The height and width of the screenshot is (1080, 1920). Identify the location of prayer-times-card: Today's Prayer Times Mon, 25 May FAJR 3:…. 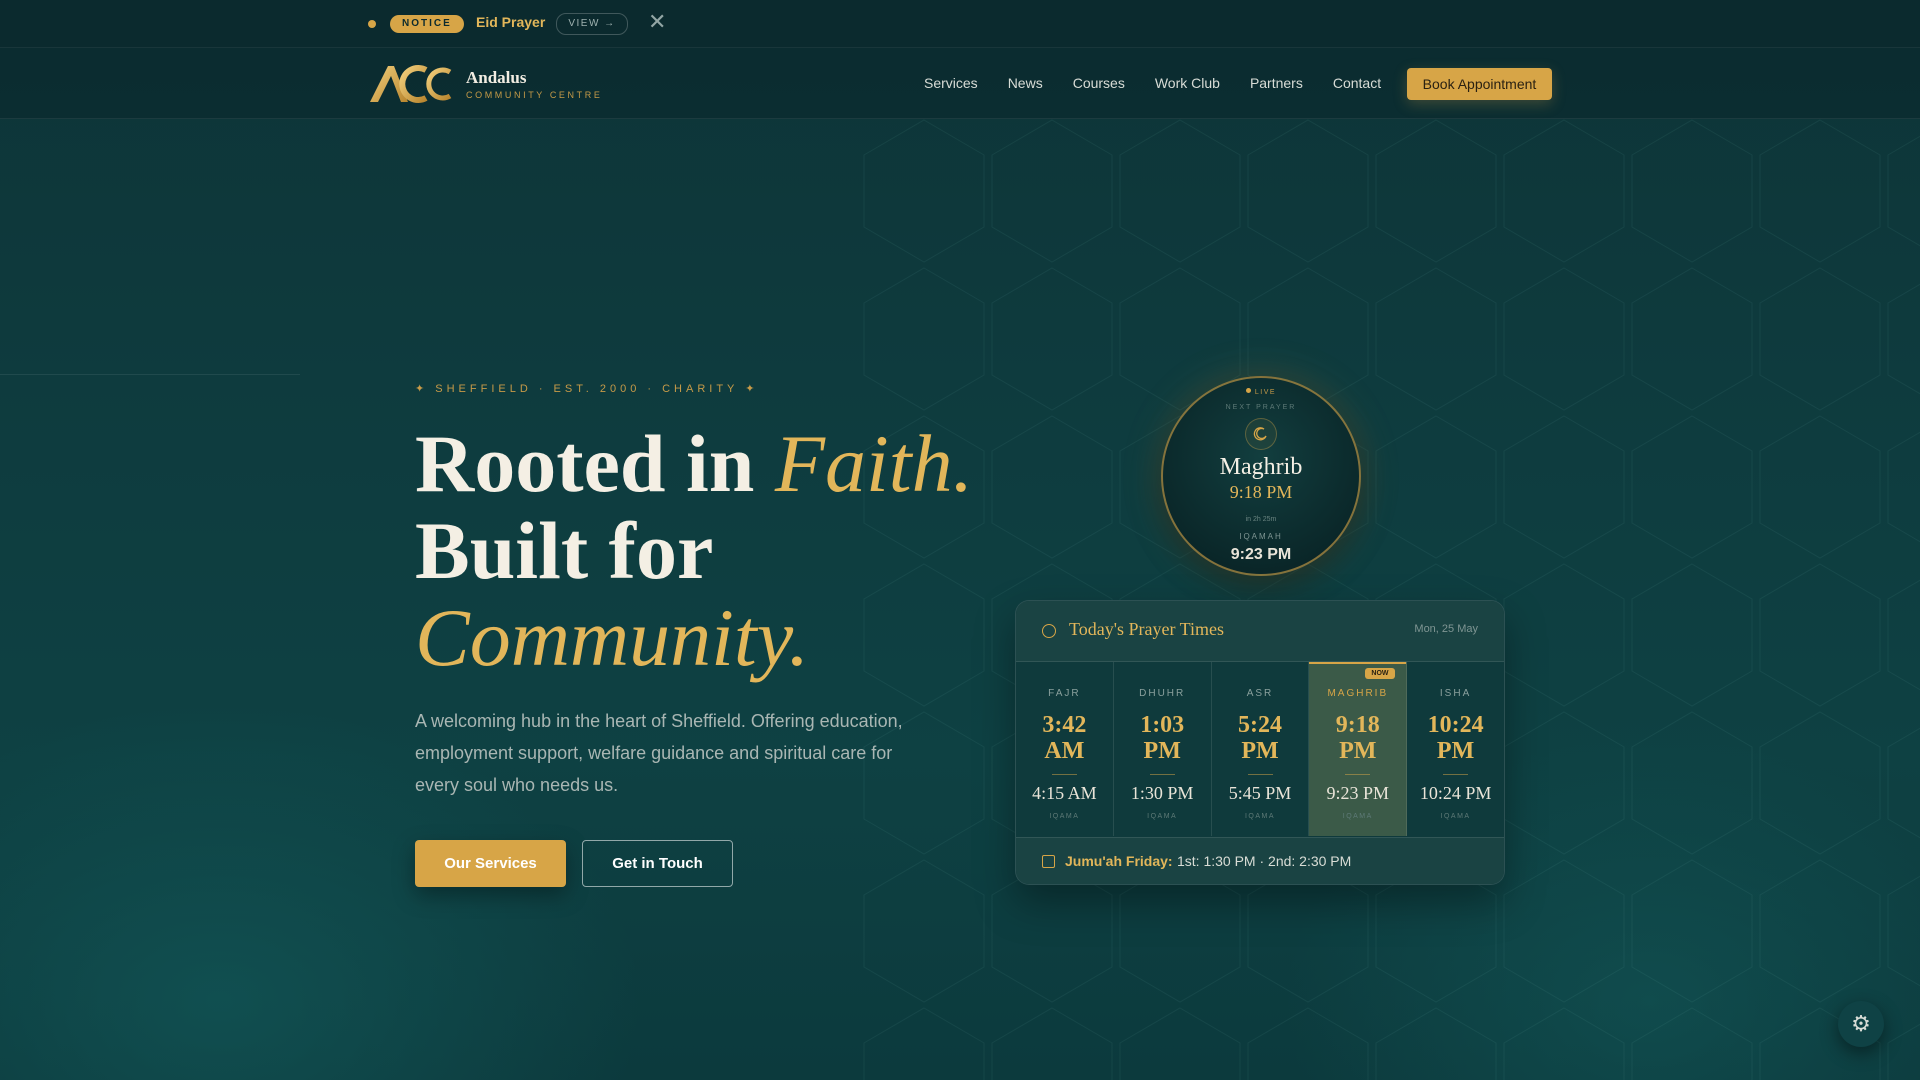
(1260, 742).